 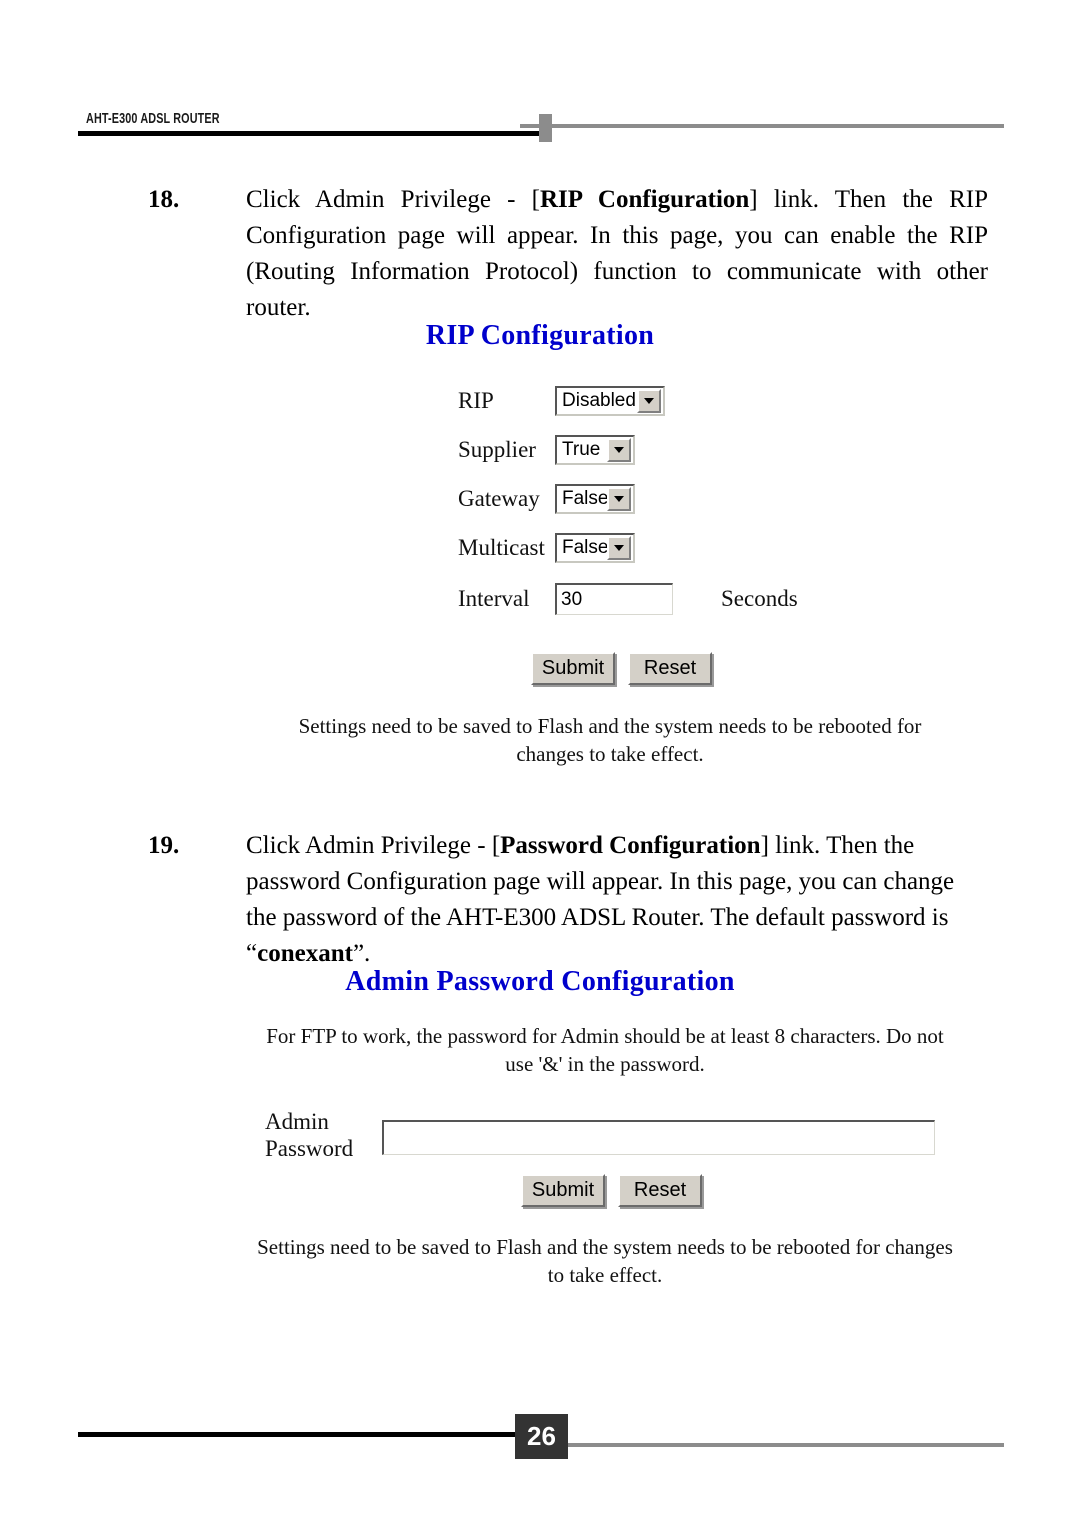 What do you see at coordinates (762, 126) in the screenshot?
I see `header-rule-gray` at bounding box center [762, 126].